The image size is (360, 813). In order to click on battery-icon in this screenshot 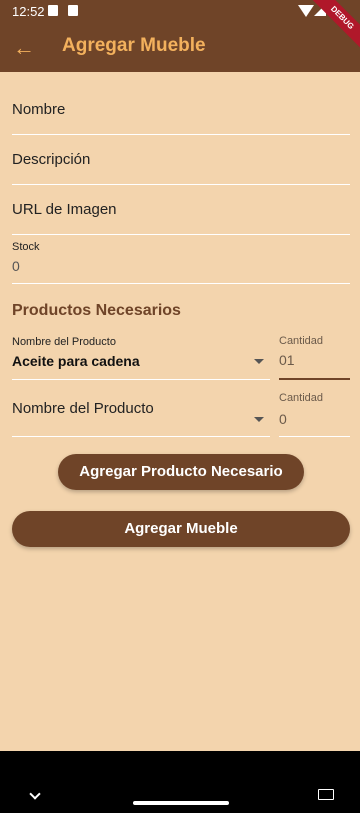, I will do `click(334, 10)`.